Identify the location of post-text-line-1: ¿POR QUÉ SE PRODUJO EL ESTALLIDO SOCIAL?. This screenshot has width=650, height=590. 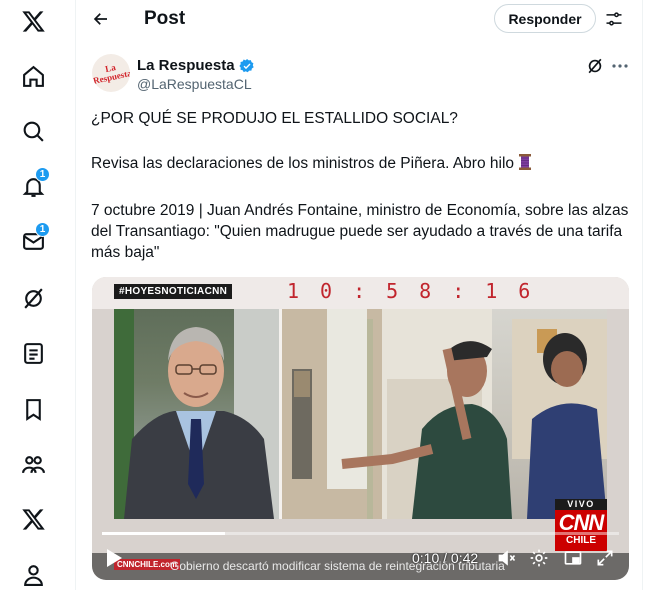
(274, 118).